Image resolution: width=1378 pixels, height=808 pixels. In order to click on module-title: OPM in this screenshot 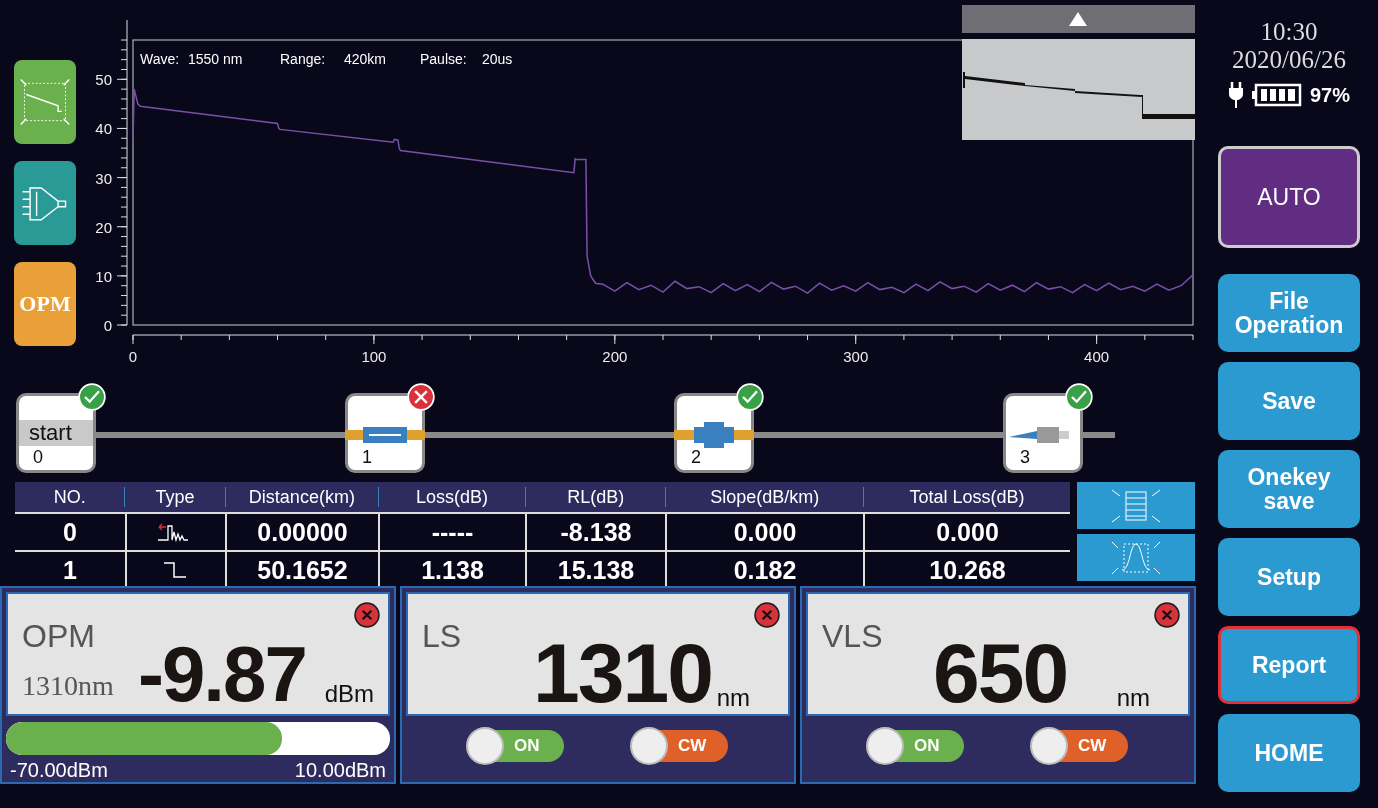, I will do `click(58, 636)`.